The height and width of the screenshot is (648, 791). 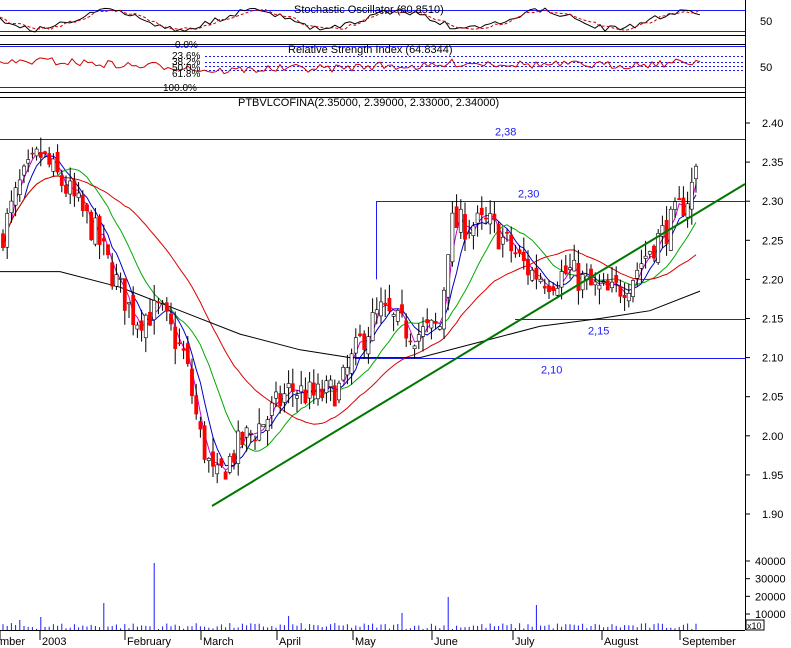 I want to click on price-ytick-label: 2.00, so click(x=772, y=437).